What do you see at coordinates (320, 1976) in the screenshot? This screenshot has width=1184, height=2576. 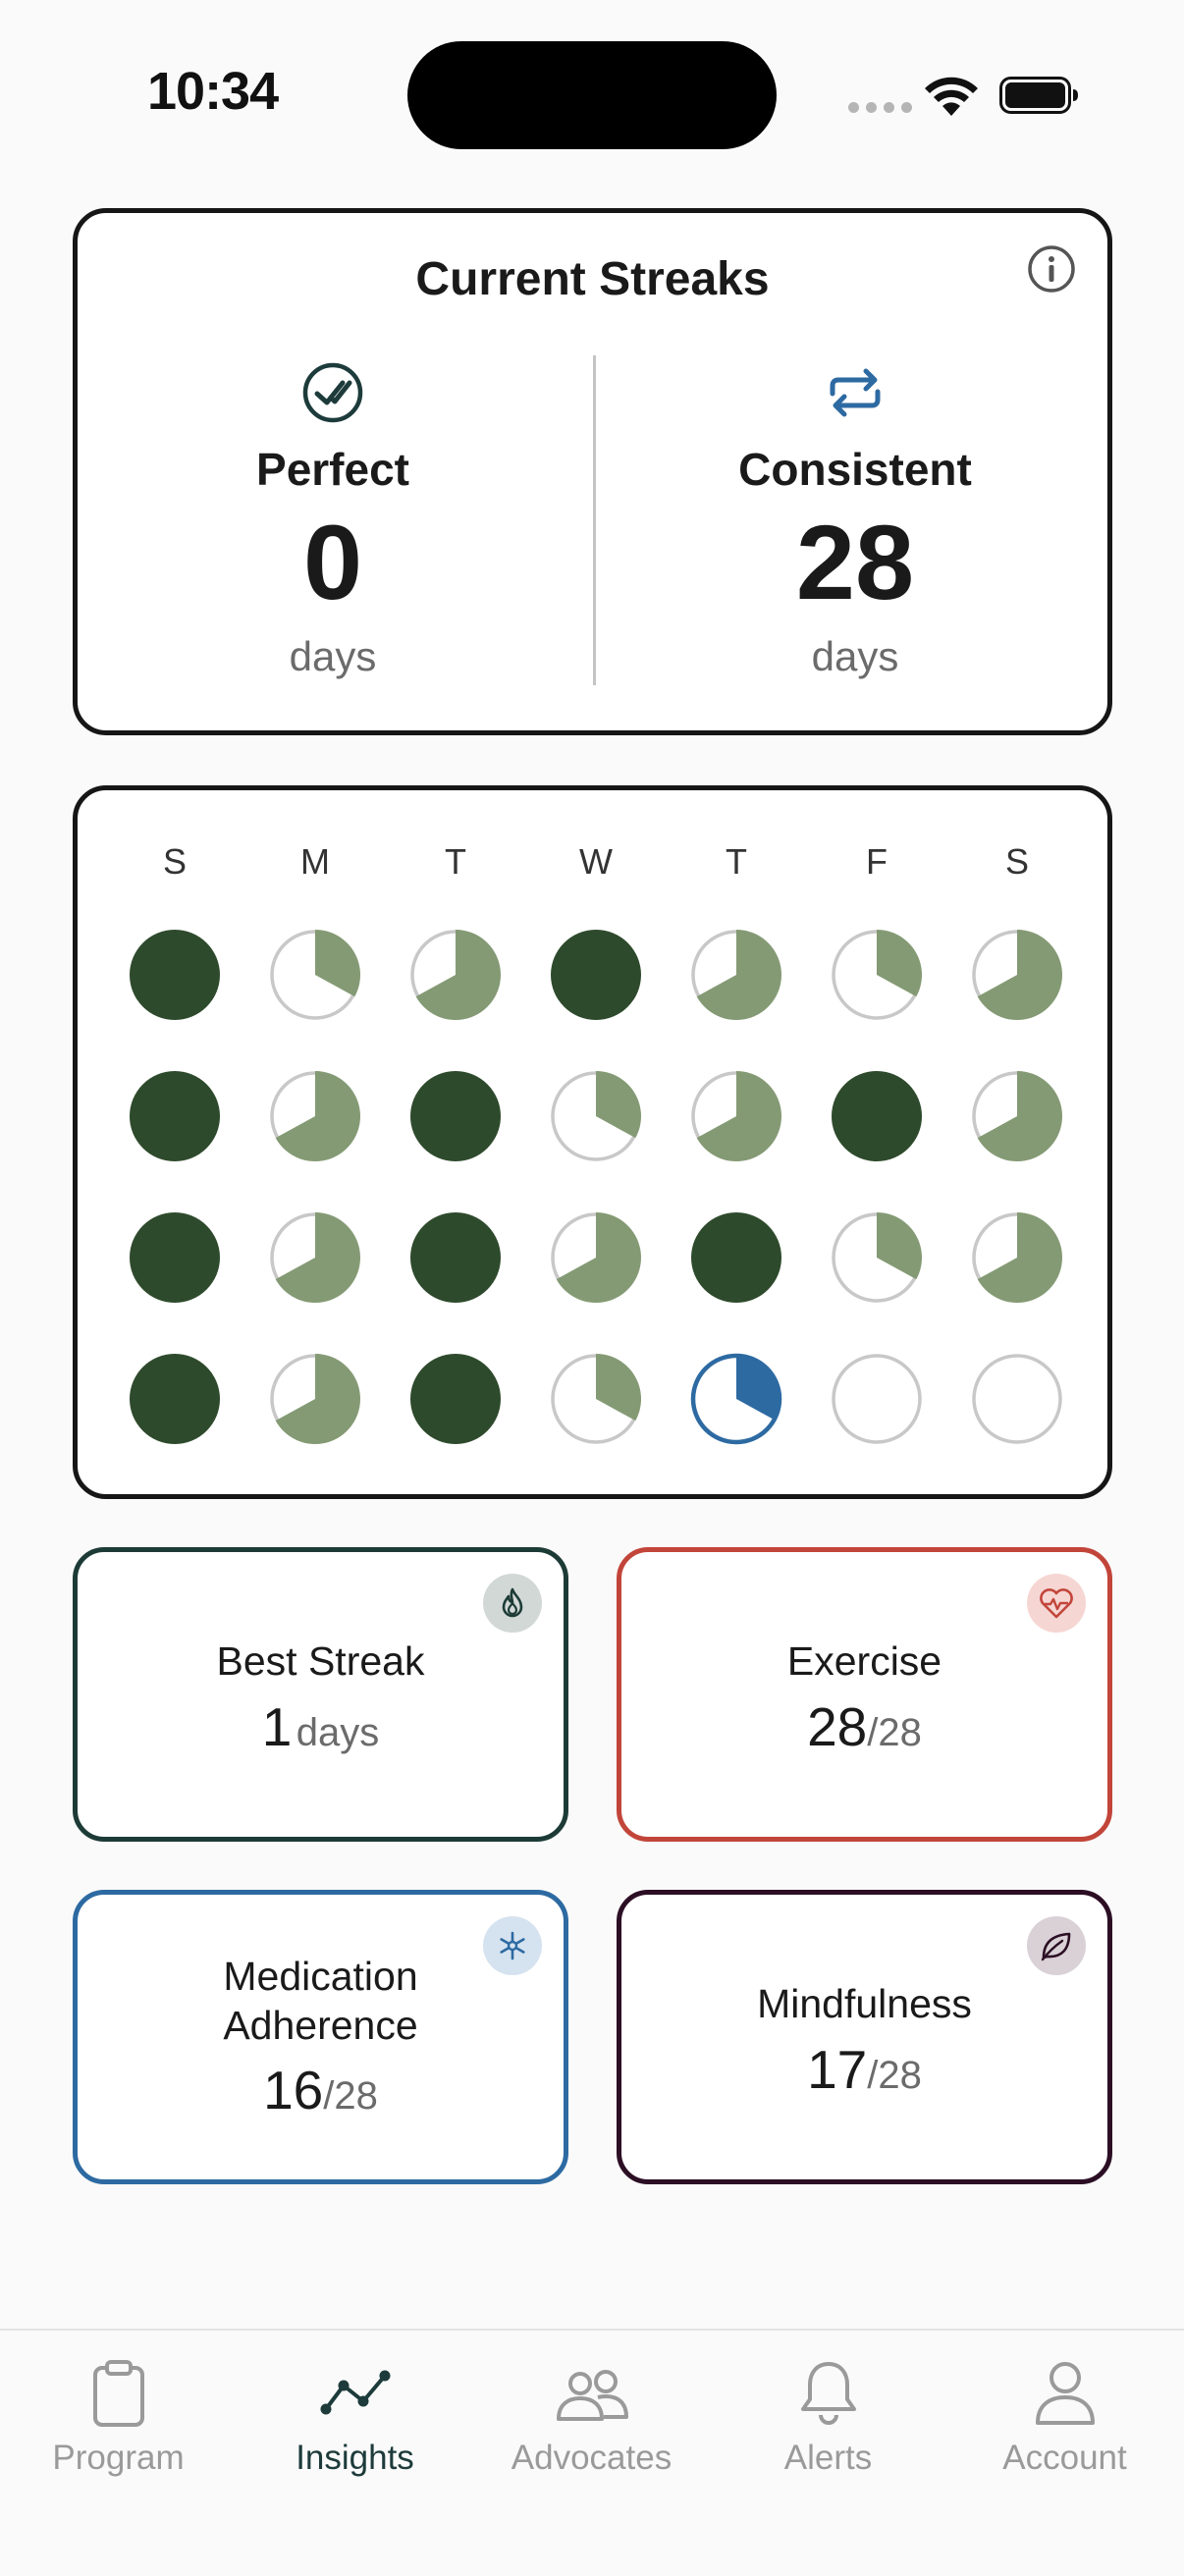 I see `medication-label-line1: Medication` at bounding box center [320, 1976].